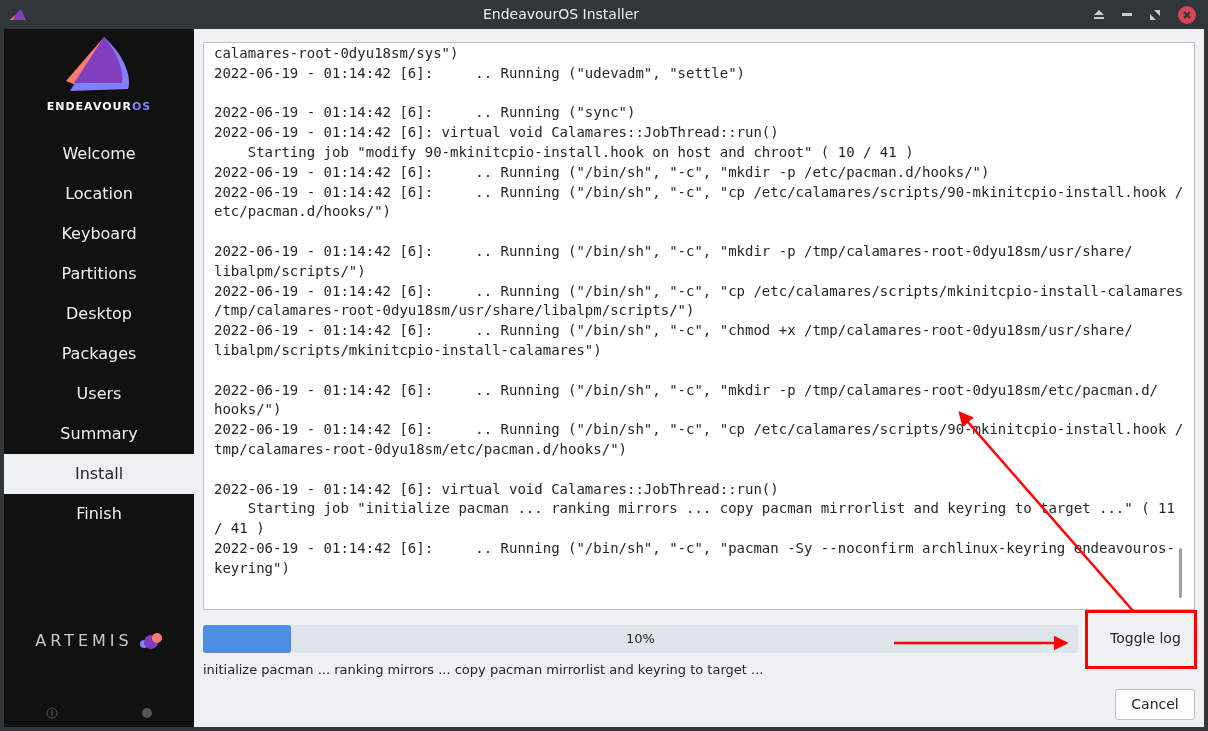 This screenshot has height=731, width=1208. What do you see at coordinates (99, 353) in the screenshot?
I see `step-item: Packages` at bounding box center [99, 353].